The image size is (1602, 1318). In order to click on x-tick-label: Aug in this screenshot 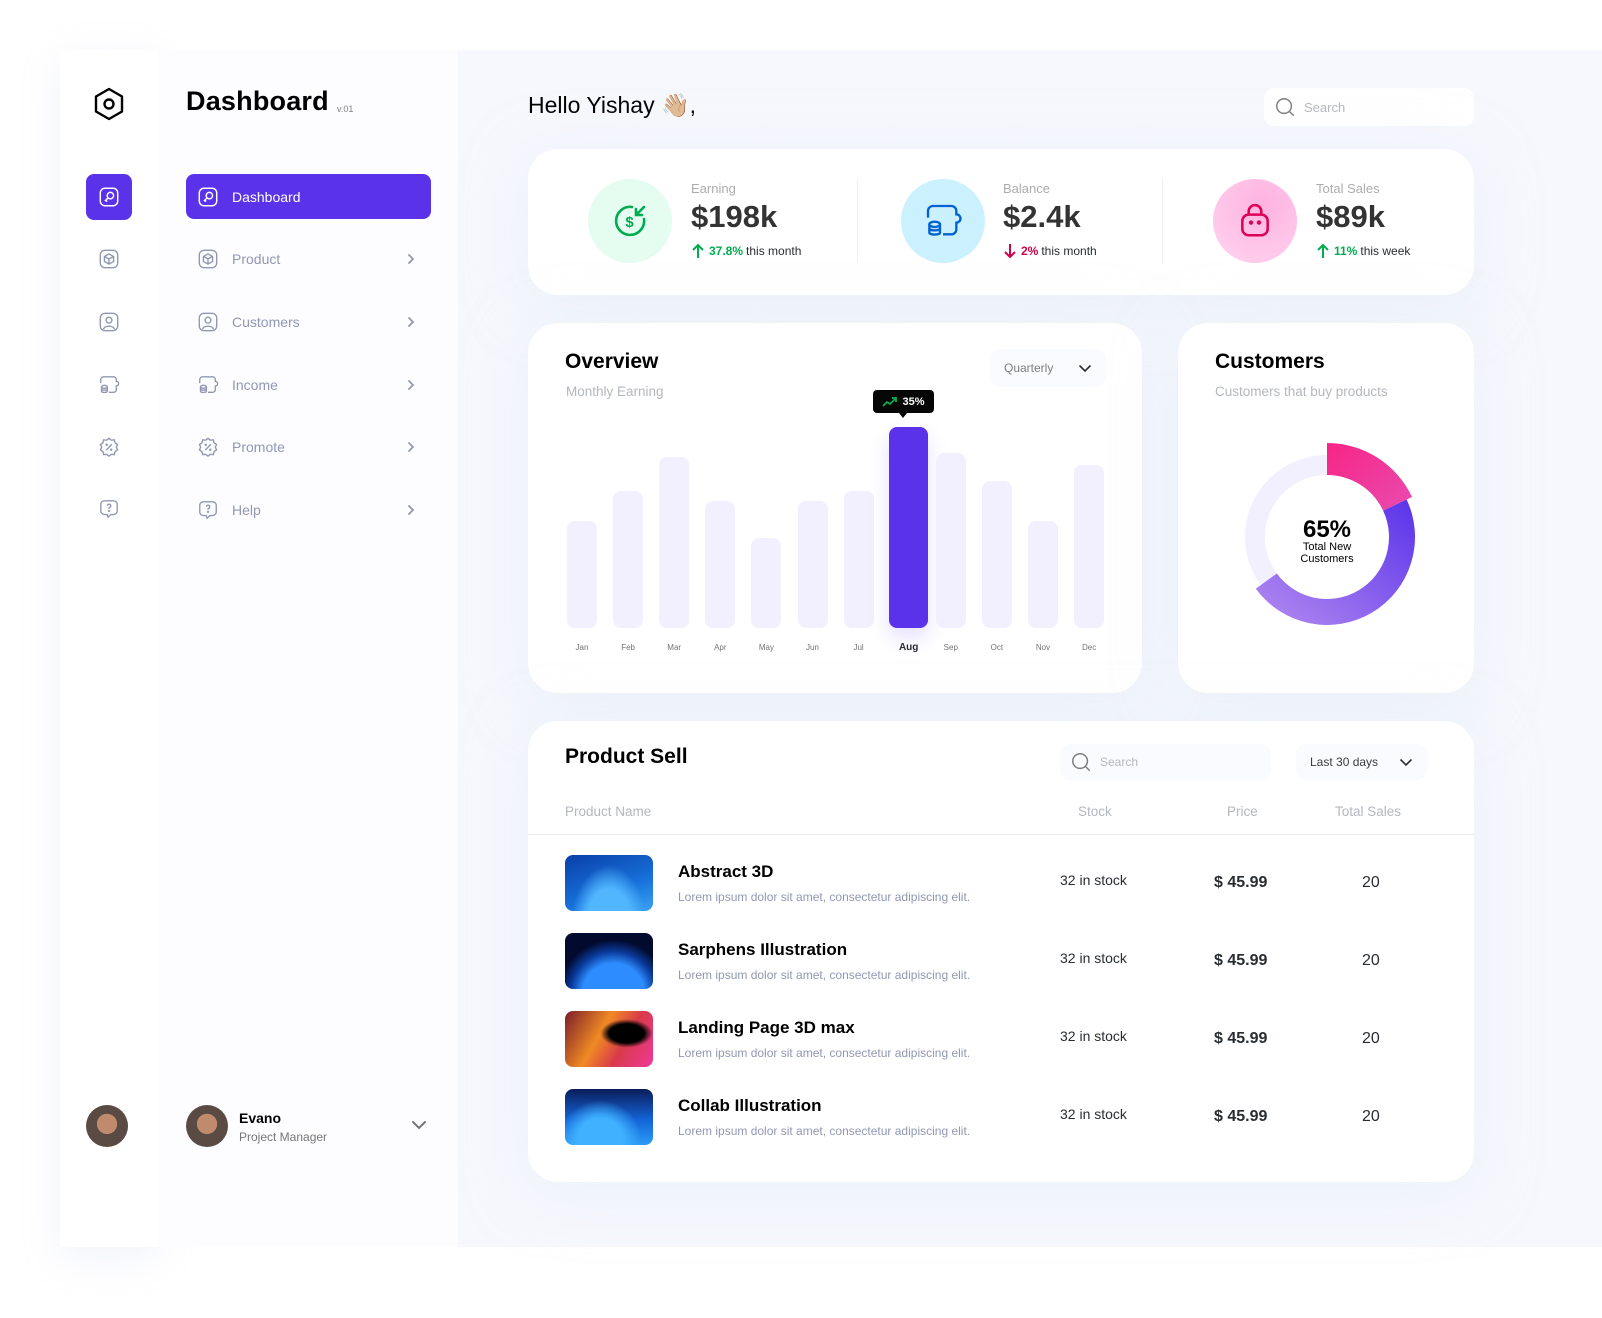, I will do `click(908, 647)`.